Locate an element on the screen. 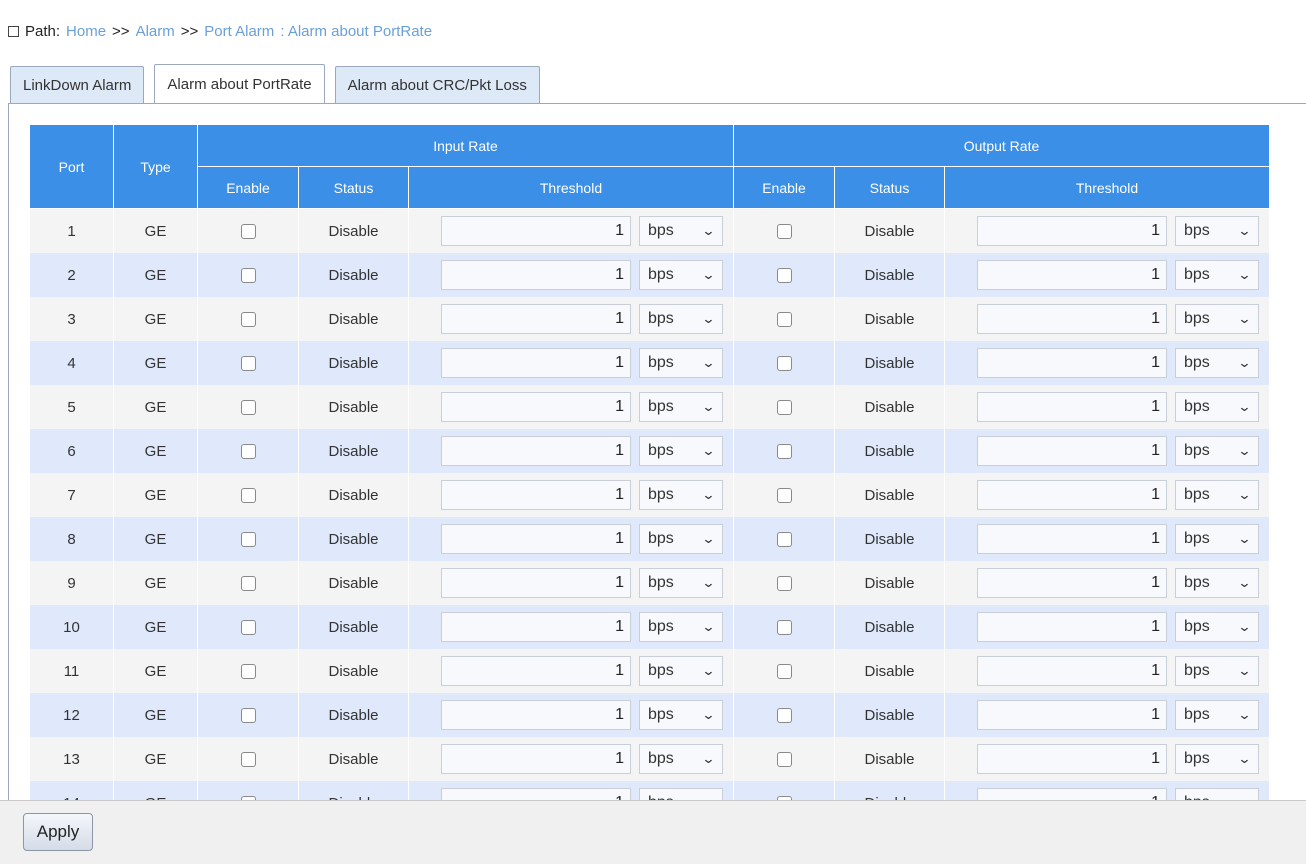 This screenshot has height=864, width=1306. breadcrumb-home: Home is located at coordinates (86, 31).